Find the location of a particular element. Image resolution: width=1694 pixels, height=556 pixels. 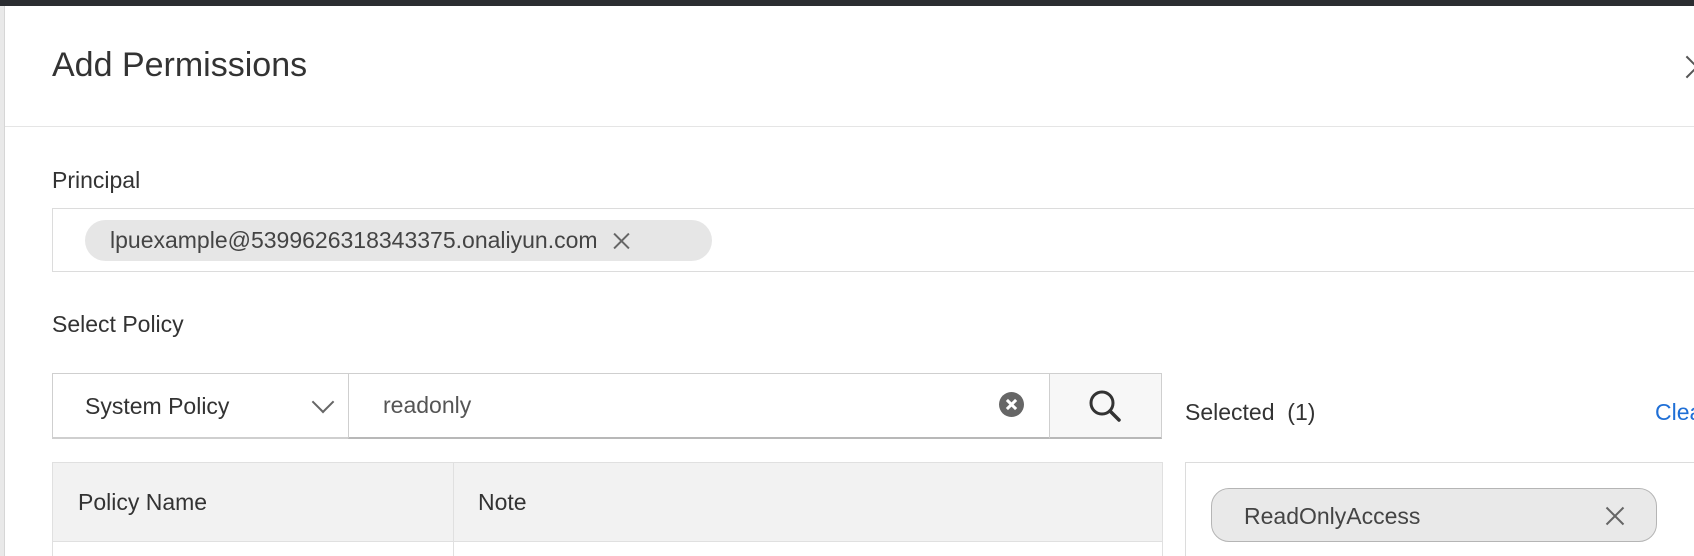

policy-search-field is located at coordinates (699, 406).